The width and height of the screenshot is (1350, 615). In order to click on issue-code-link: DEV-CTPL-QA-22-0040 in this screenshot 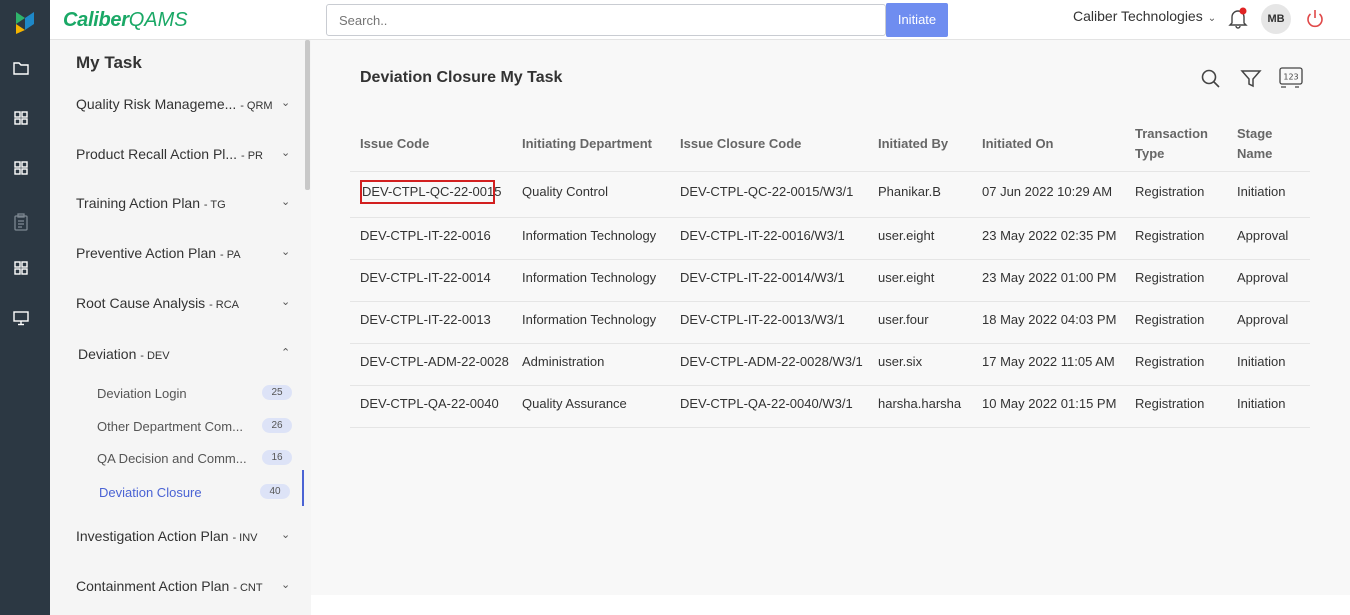, I will do `click(429, 403)`.